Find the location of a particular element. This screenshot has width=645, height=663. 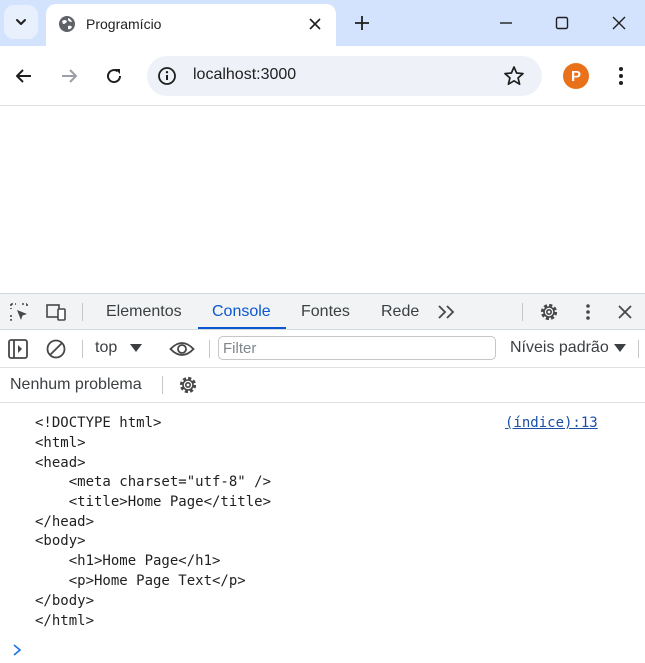

live-expression-button is located at coordinates (182, 349).